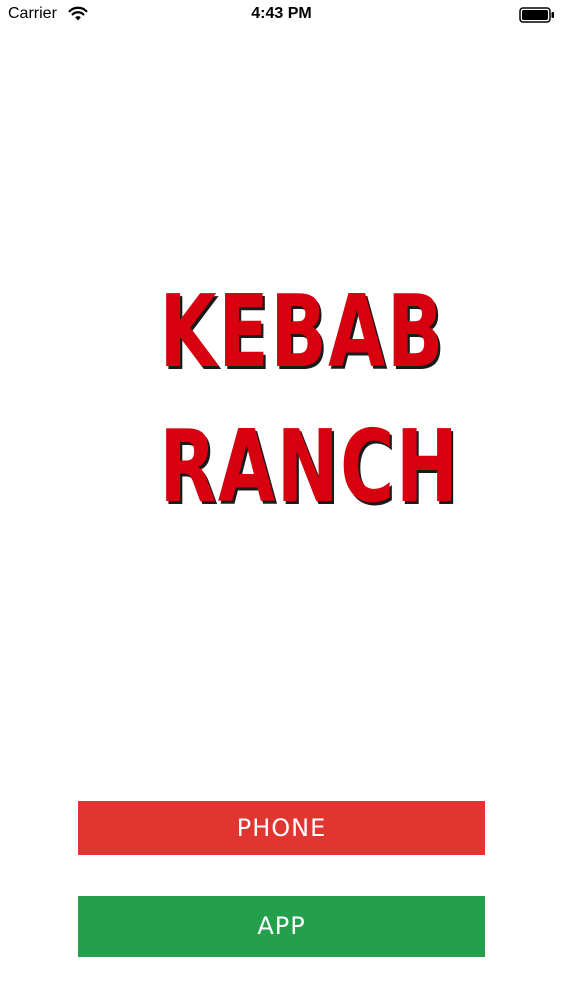 Image resolution: width=563 pixels, height=1000 pixels. What do you see at coordinates (536, 15) in the screenshot?
I see `battery-icon` at bounding box center [536, 15].